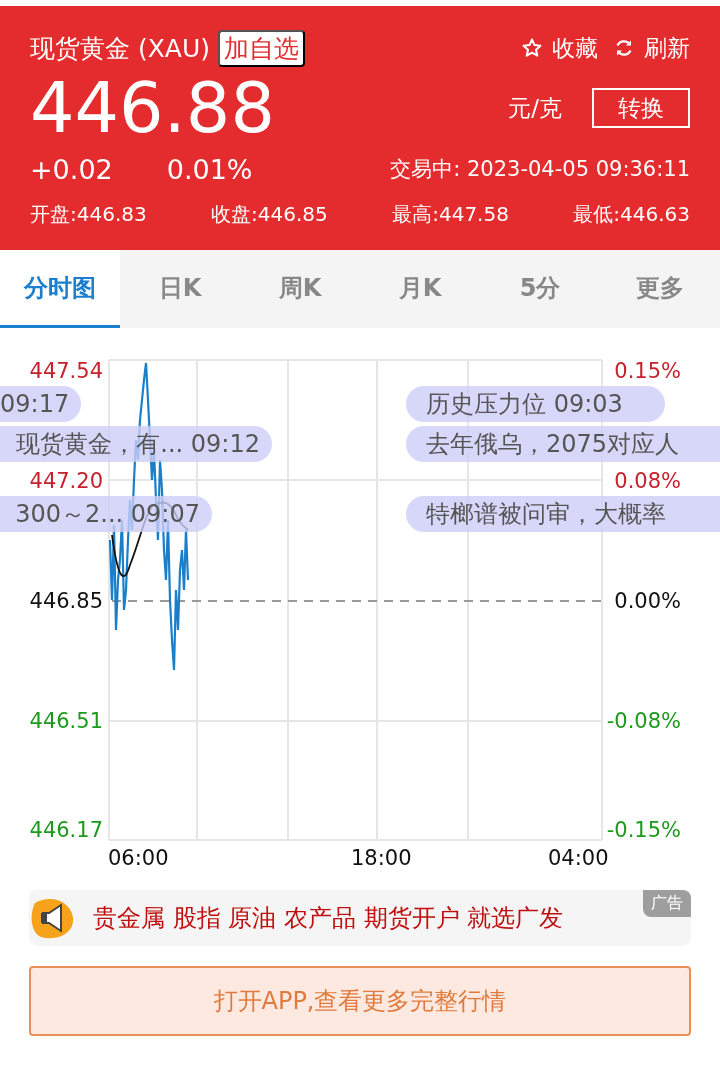  Describe the element at coordinates (647, 371) in the screenshot. I see `percent-axis-label: 0.15%` at that location.